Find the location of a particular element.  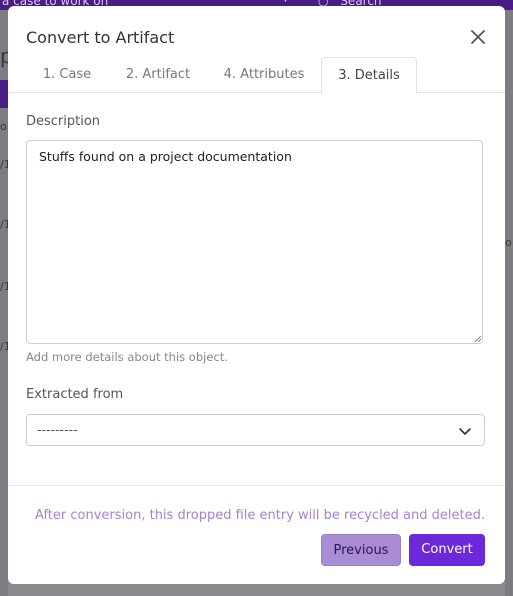

modal-title: Convert to Artifact is located at coordinates (100, 37).